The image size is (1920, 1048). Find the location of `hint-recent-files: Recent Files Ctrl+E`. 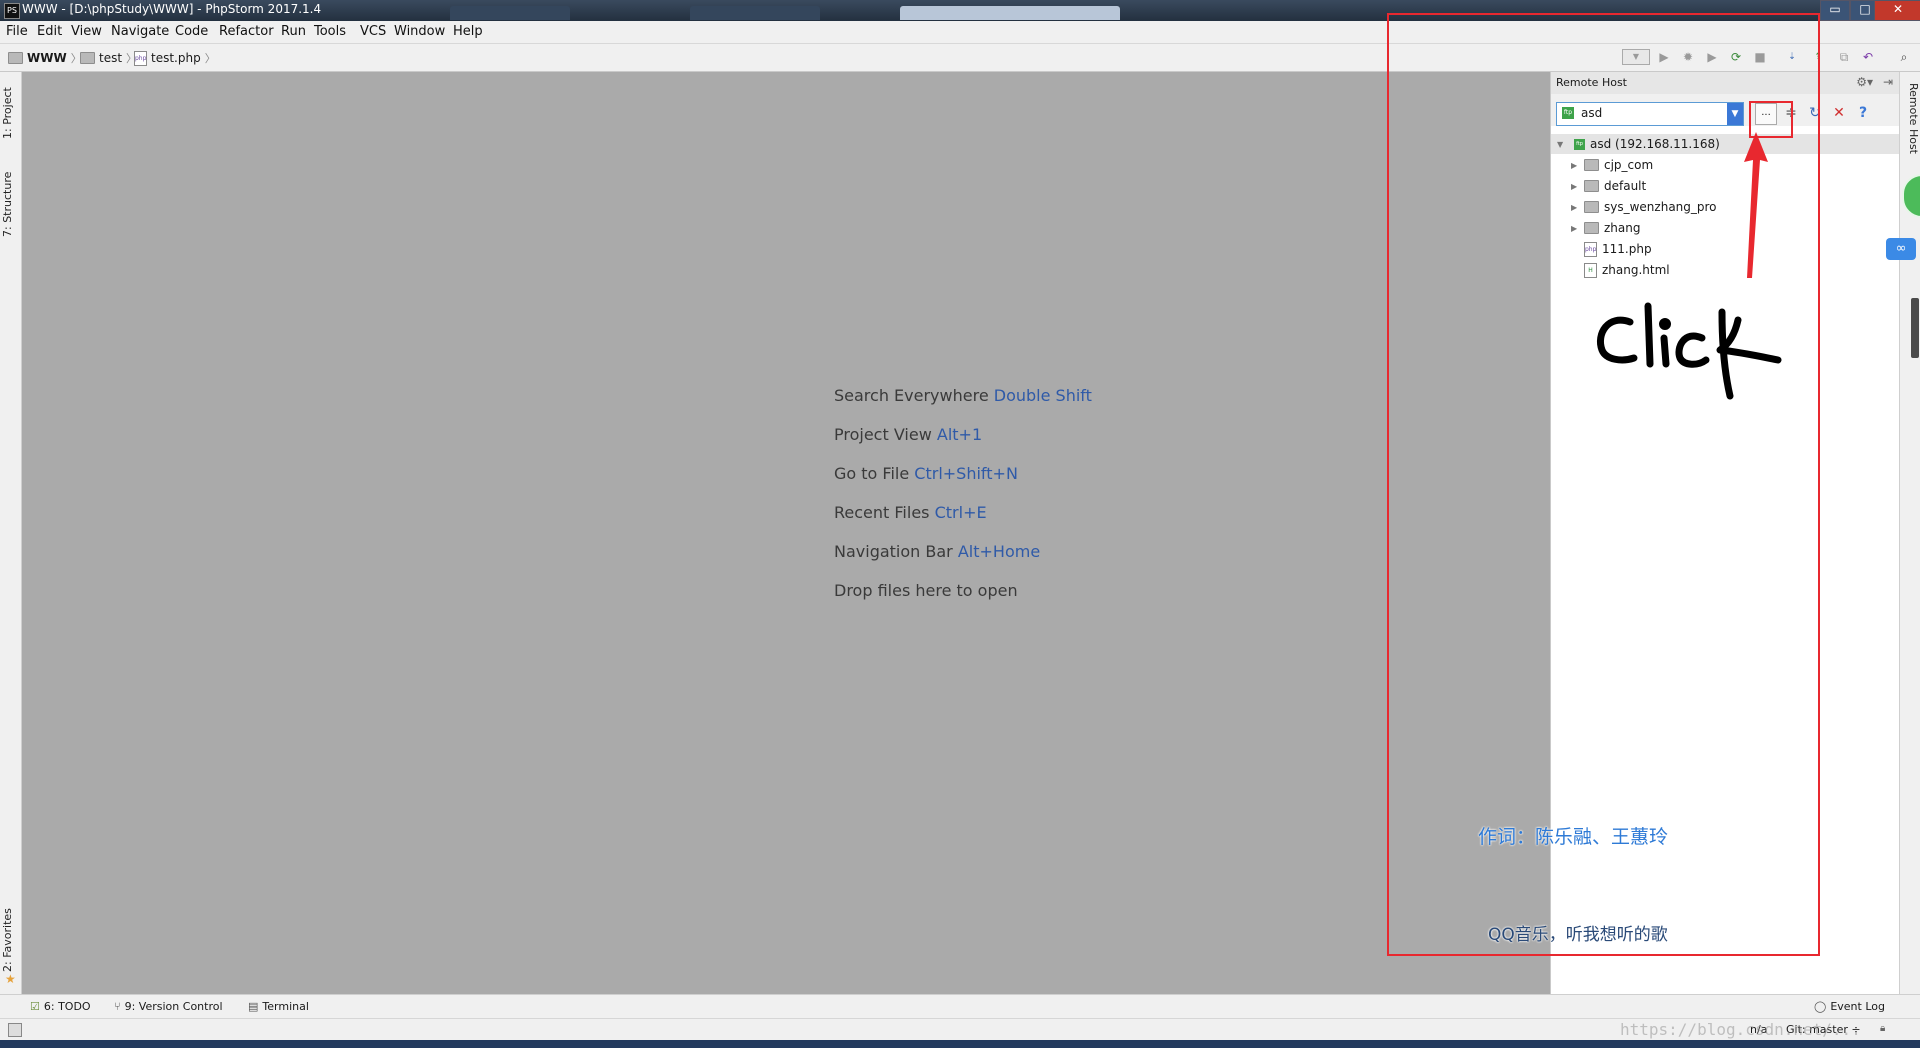

hint-recent-files: Recent Files Ctrl+E is located at coordinates (910, 512).